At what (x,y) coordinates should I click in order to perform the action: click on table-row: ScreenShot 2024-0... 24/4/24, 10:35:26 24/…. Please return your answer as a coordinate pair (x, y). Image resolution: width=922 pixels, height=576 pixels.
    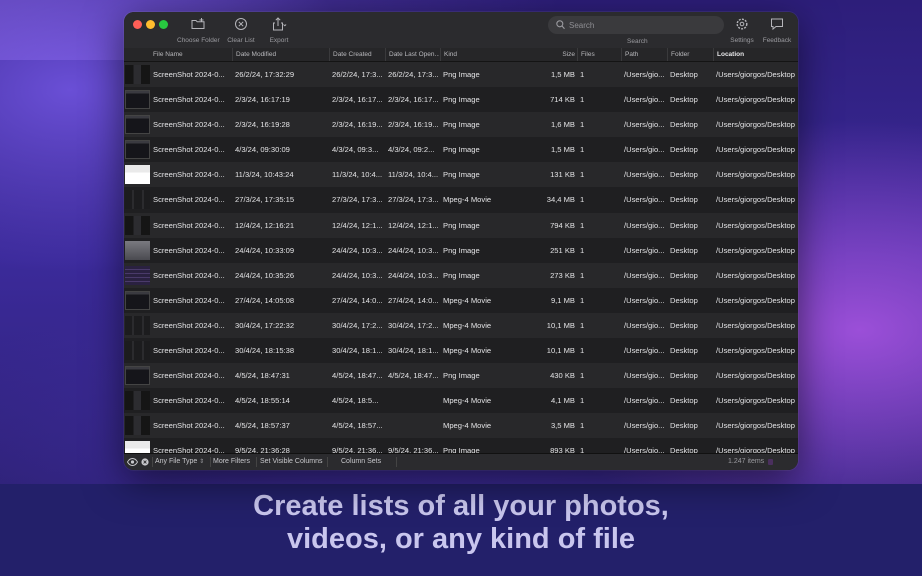
    Looking at the image, I should click on (461, 275).